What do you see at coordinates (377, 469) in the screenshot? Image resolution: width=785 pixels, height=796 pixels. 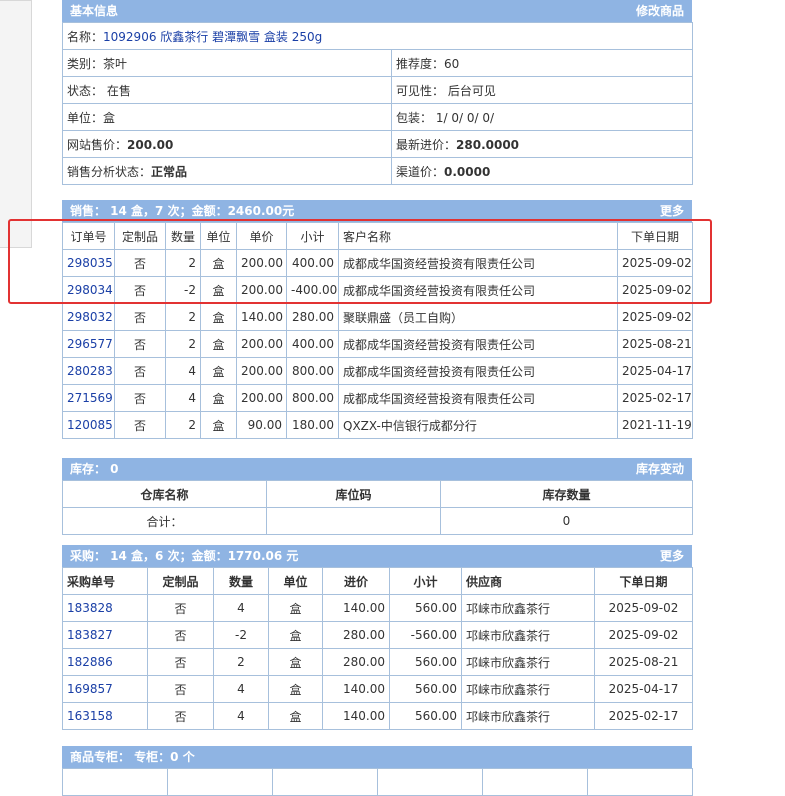 I see `stock-header: 库存： 0 库存变动` at bounding box center [377, 469].